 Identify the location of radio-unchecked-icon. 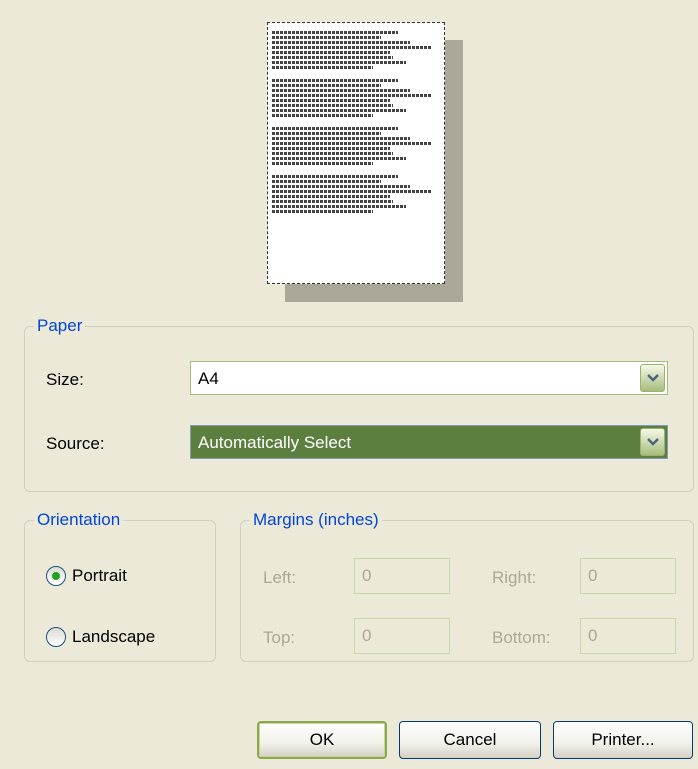
(56, 637).